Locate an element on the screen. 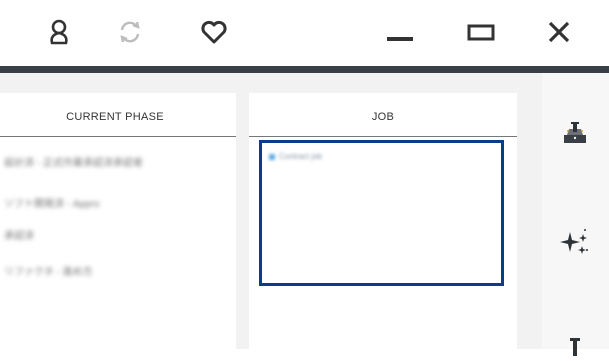 The image size is (609, 361). wizard-tool-icon is located at coordinates (575, 132).